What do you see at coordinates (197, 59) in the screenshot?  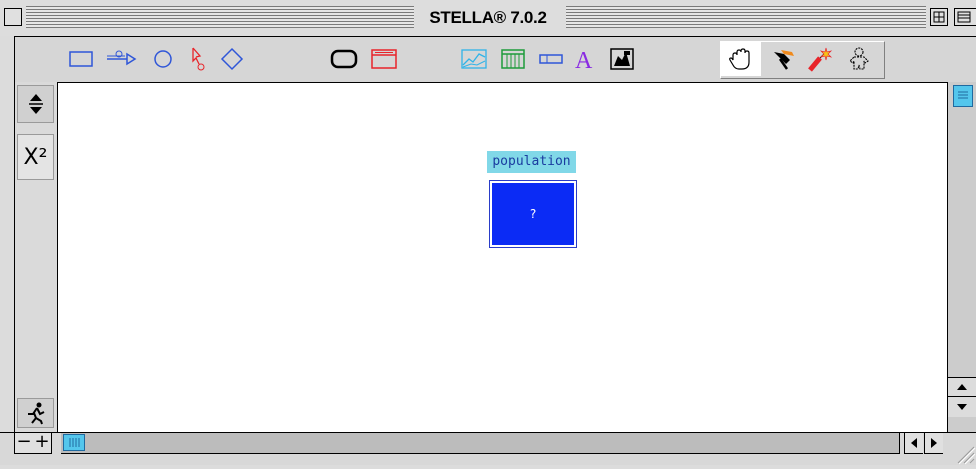 I see `connector-tool` at bounding box center [197, 59].